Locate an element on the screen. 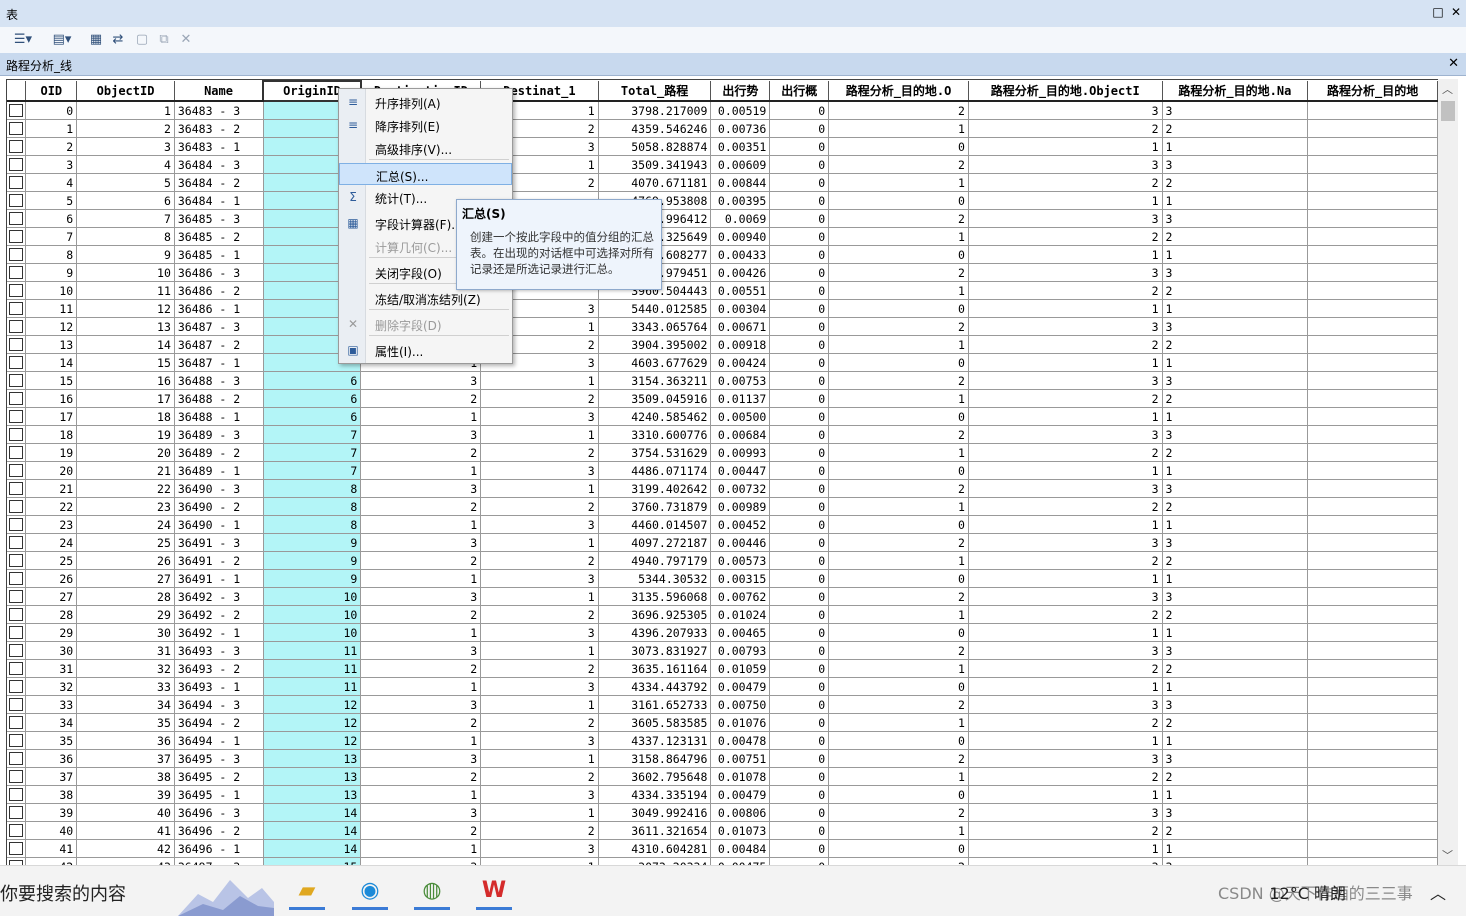 The image size is (1466, 916). table-cell: 0.00351 is located at coordinates (740, 146).